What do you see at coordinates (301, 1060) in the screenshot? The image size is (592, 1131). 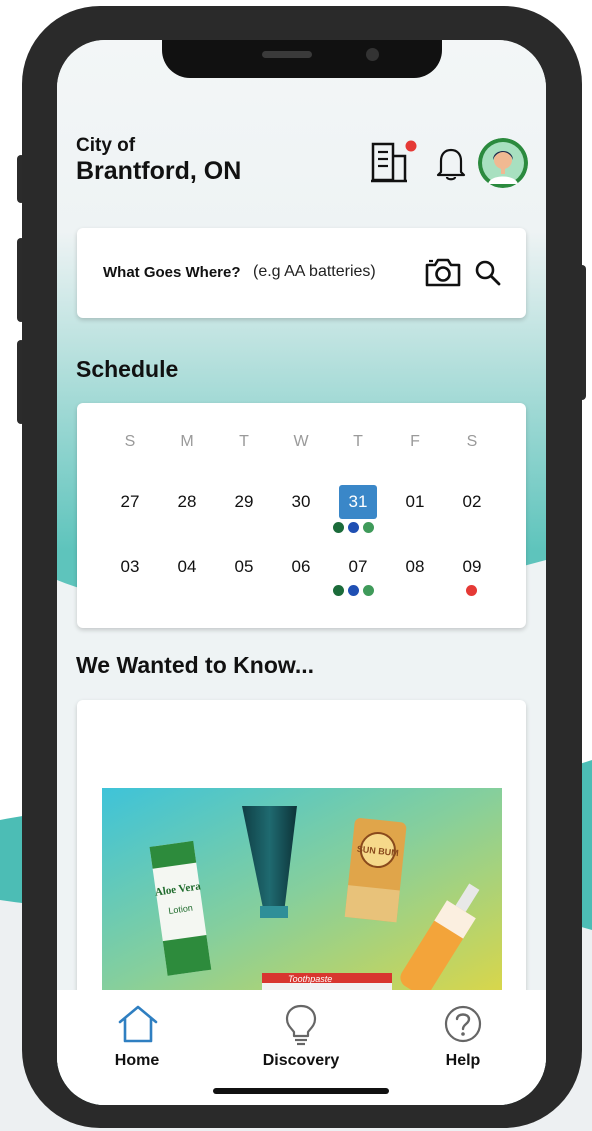 I see `tab-discovery-label: Discovery` at bounding box center [301, 1060].